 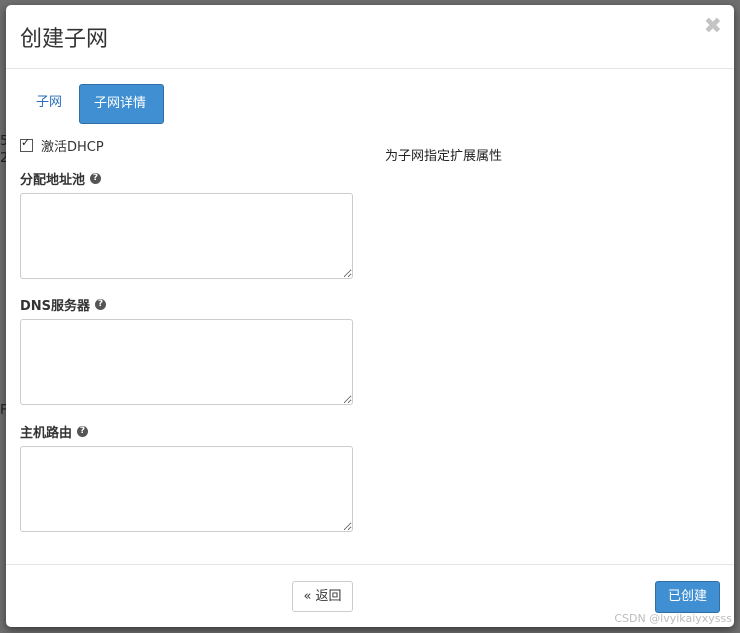 What do you see at coordinates (26, 144) in the screenshot?
I see `checkbox-checked-icon` at bounding box center [26, 144].